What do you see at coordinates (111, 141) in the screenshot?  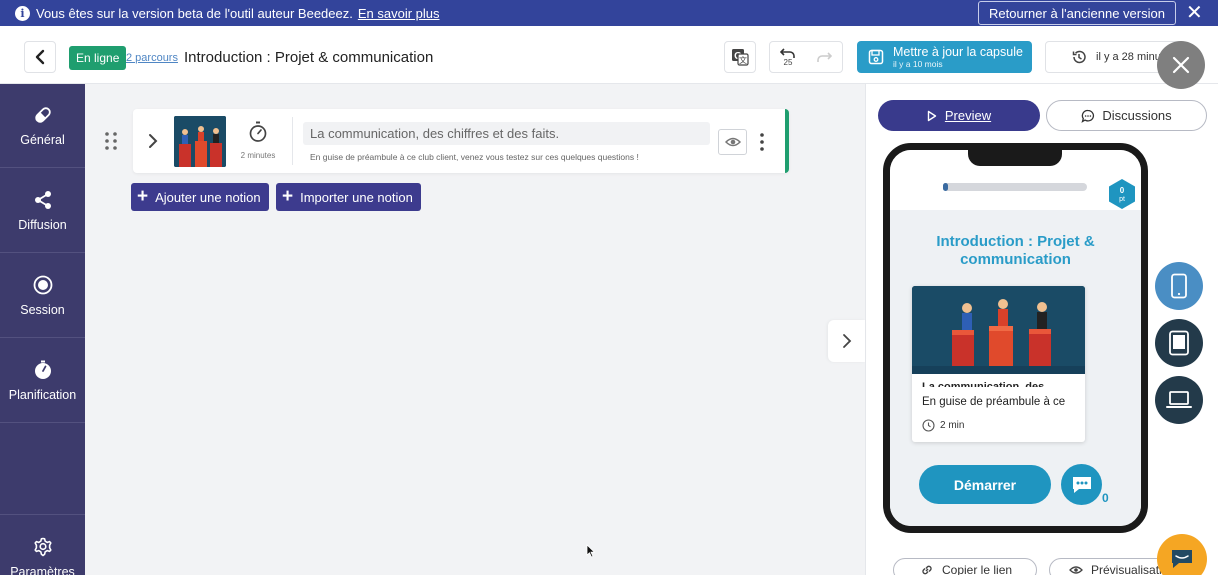 I see `drag-handle-icon` at bounding box center [111, 141].